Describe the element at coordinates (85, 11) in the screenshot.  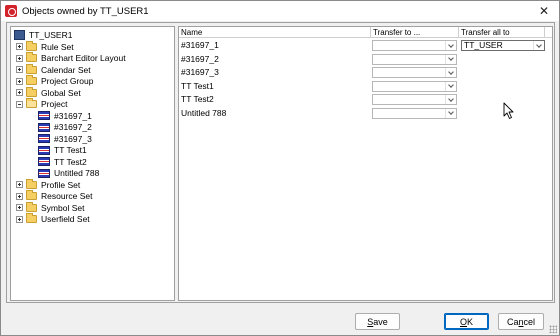
I see `window-title: Objects owned by TT_USER1` at that location.